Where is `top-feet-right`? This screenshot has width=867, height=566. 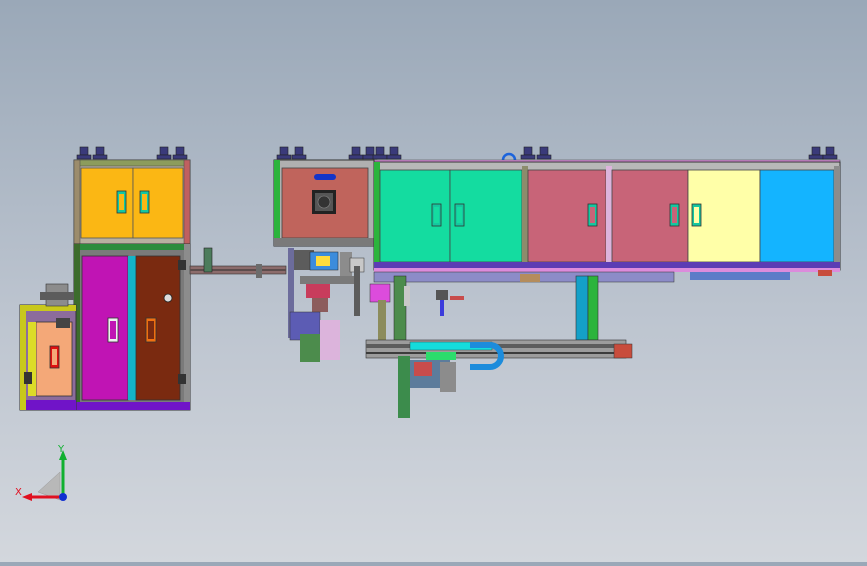
top-feet-right is located at coordinates (557, 153).